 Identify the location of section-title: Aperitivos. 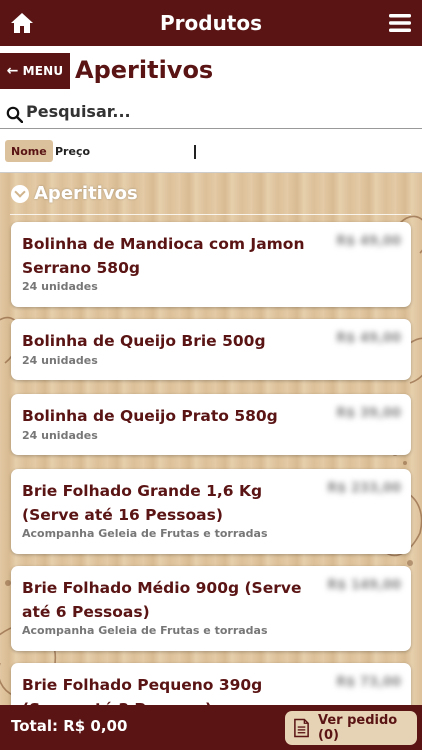
(144, 70).